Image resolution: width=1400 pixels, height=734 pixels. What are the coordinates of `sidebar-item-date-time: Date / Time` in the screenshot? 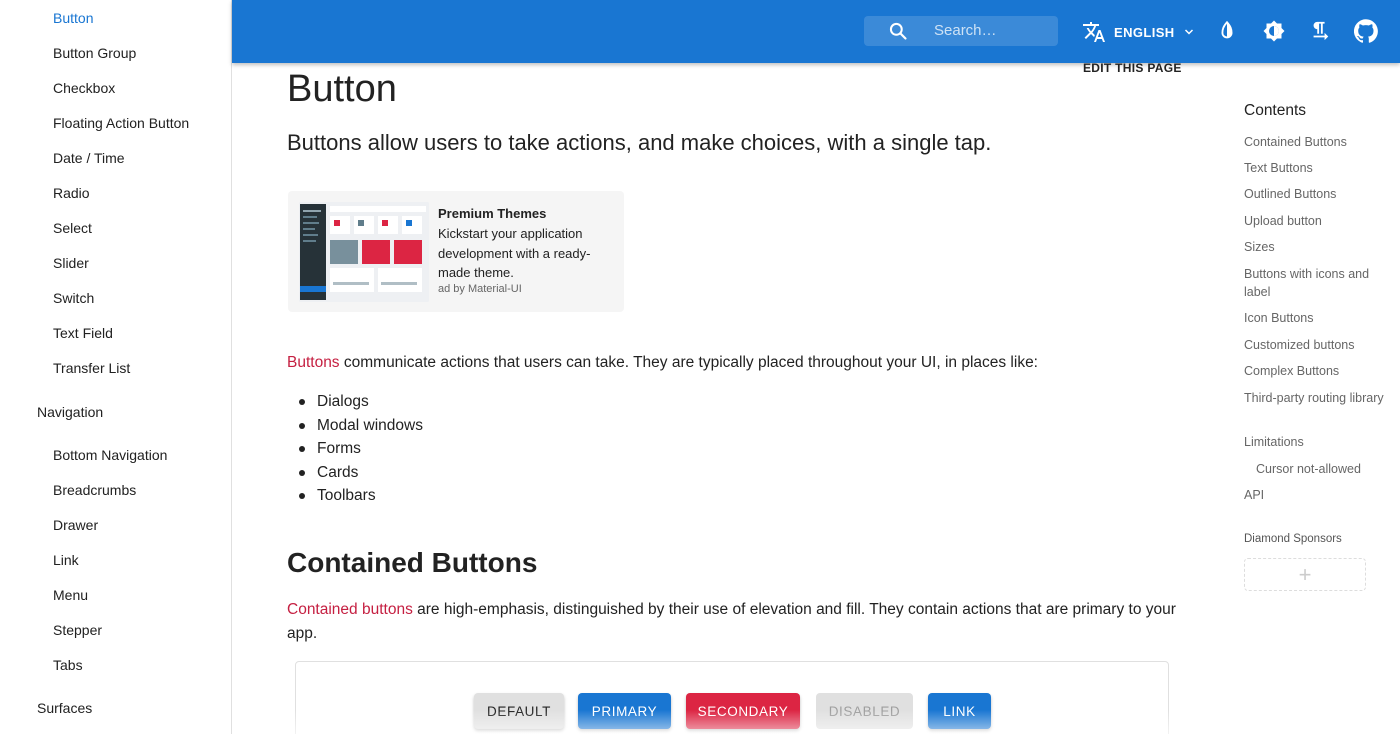 It's located at (89, 158).